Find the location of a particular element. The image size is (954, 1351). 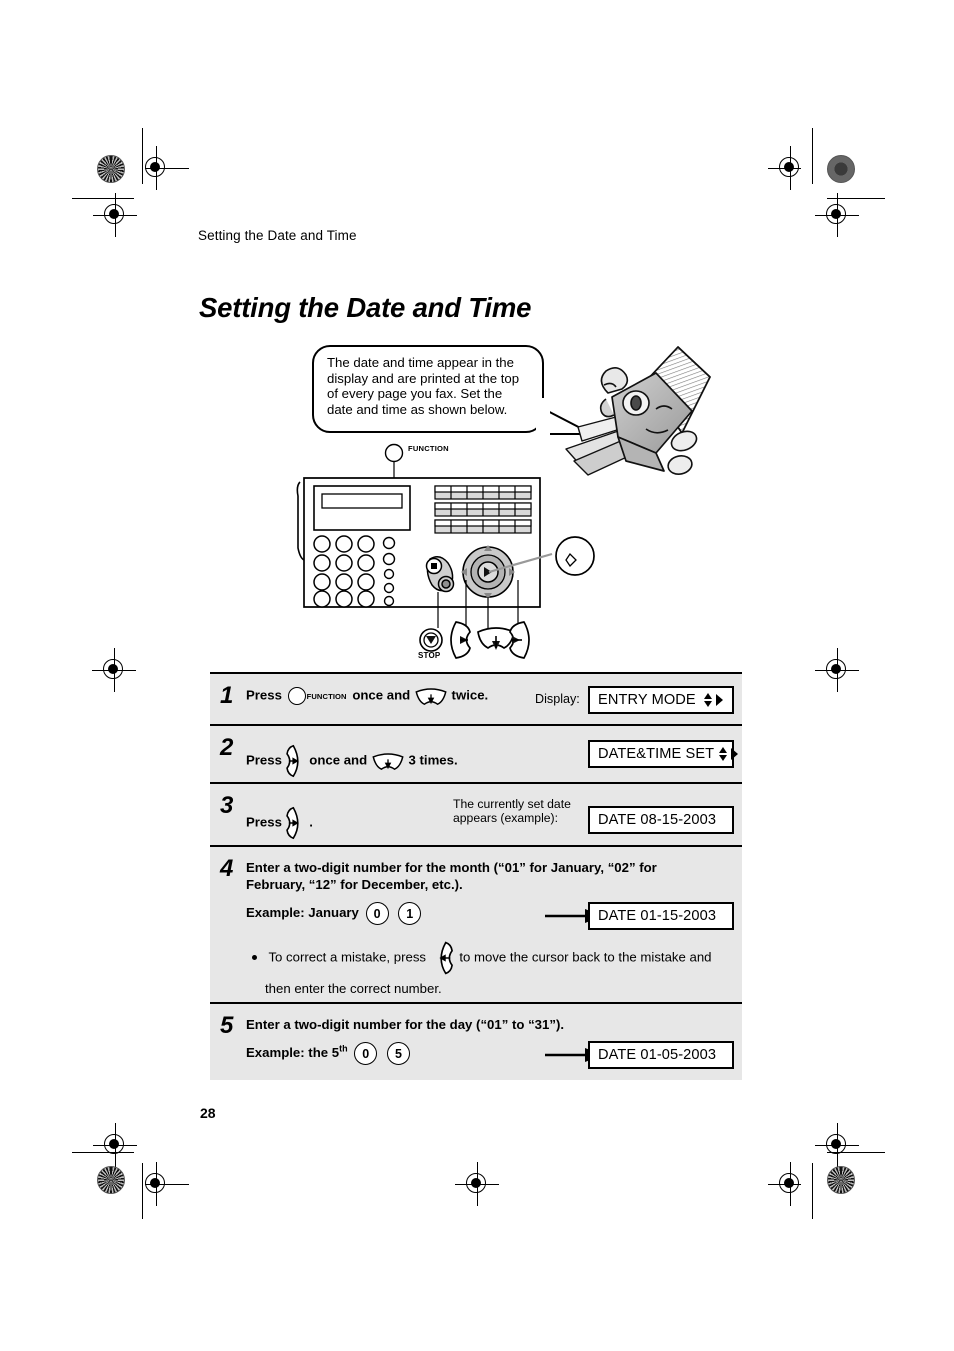

halftone-registration-dot-top-left is located at coordinates (111, 169).